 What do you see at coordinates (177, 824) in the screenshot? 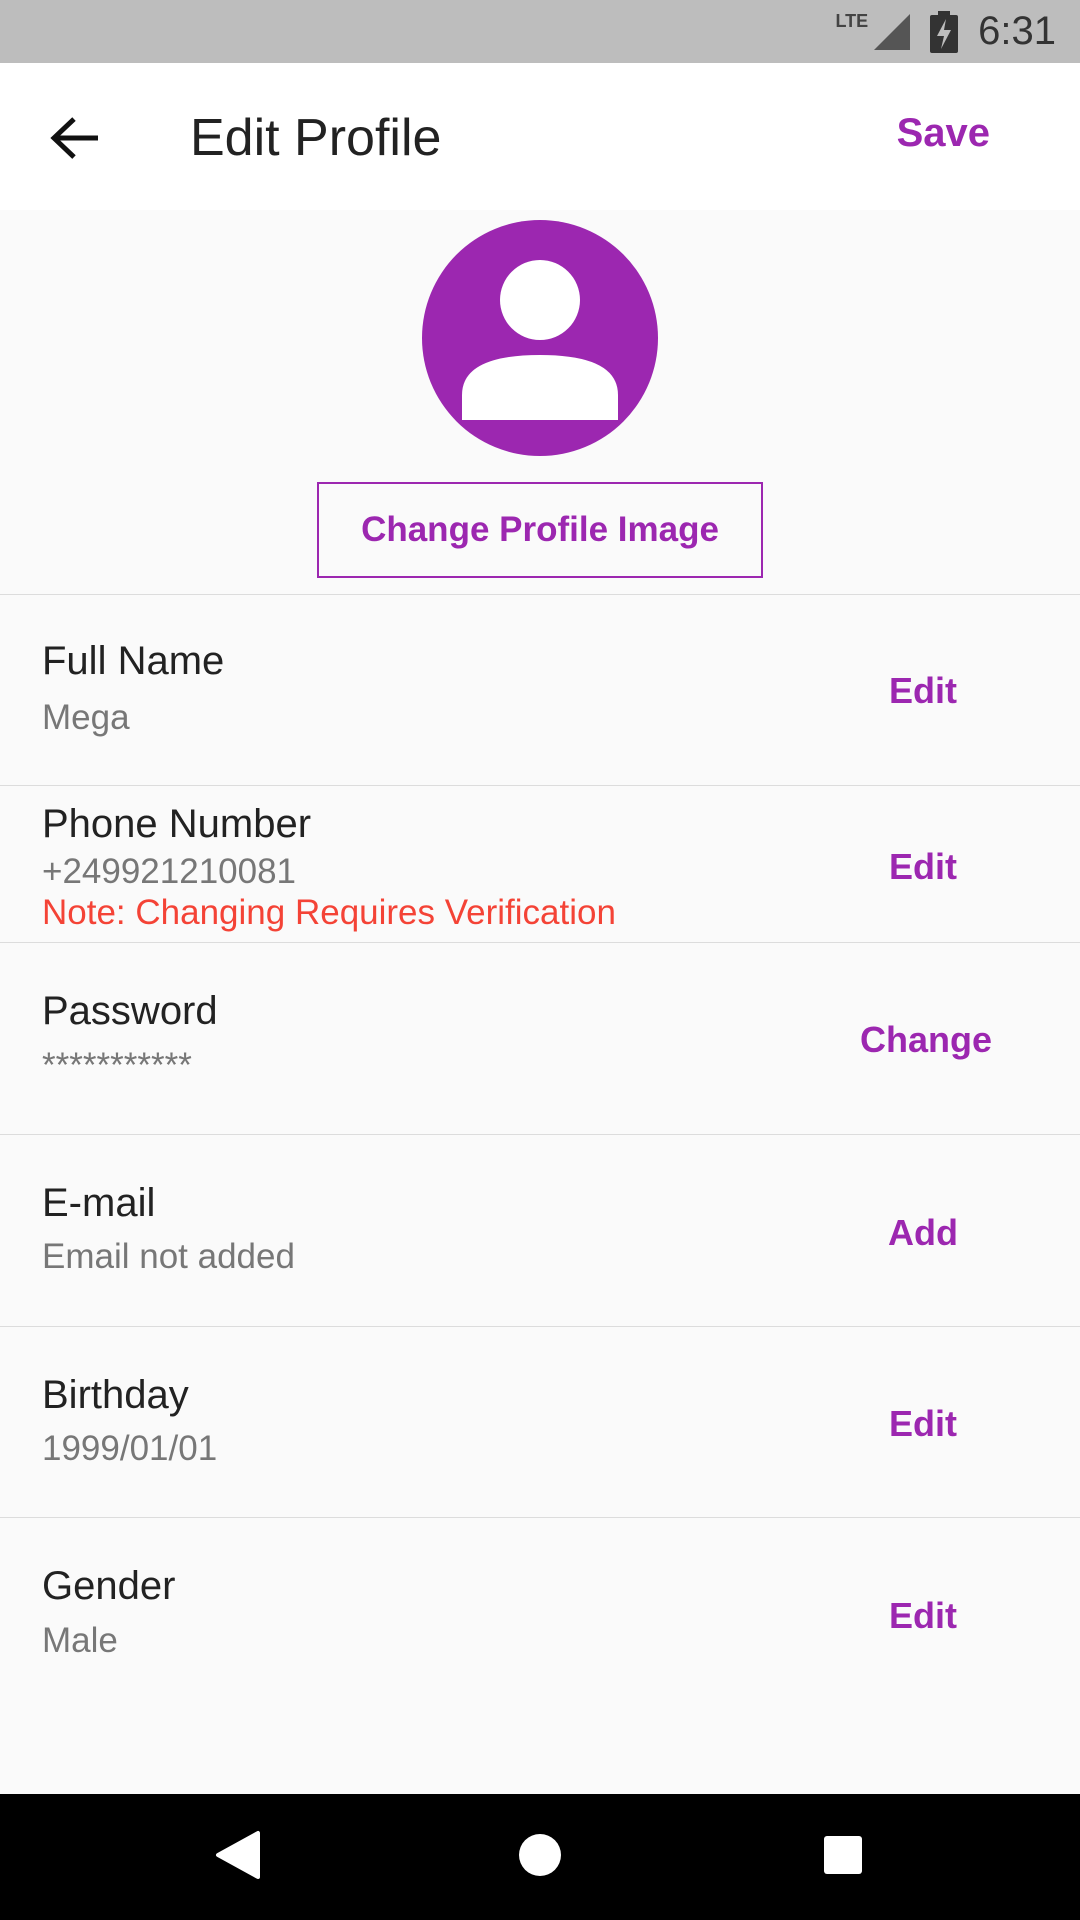
I see `field-label: Phone Number` at bounding box center [177, 824].